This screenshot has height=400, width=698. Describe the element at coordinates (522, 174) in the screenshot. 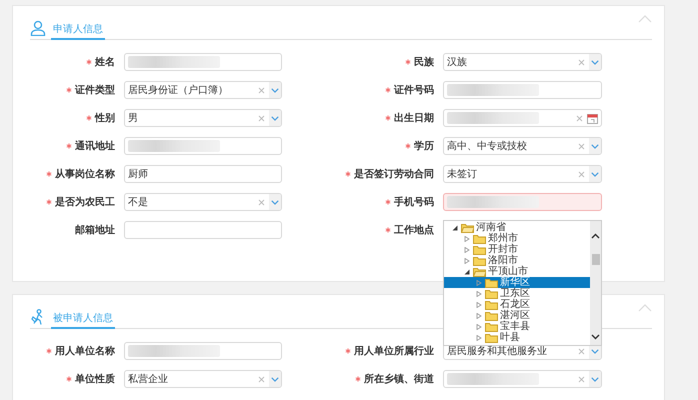

I see `select-field: 未签订` at that location.